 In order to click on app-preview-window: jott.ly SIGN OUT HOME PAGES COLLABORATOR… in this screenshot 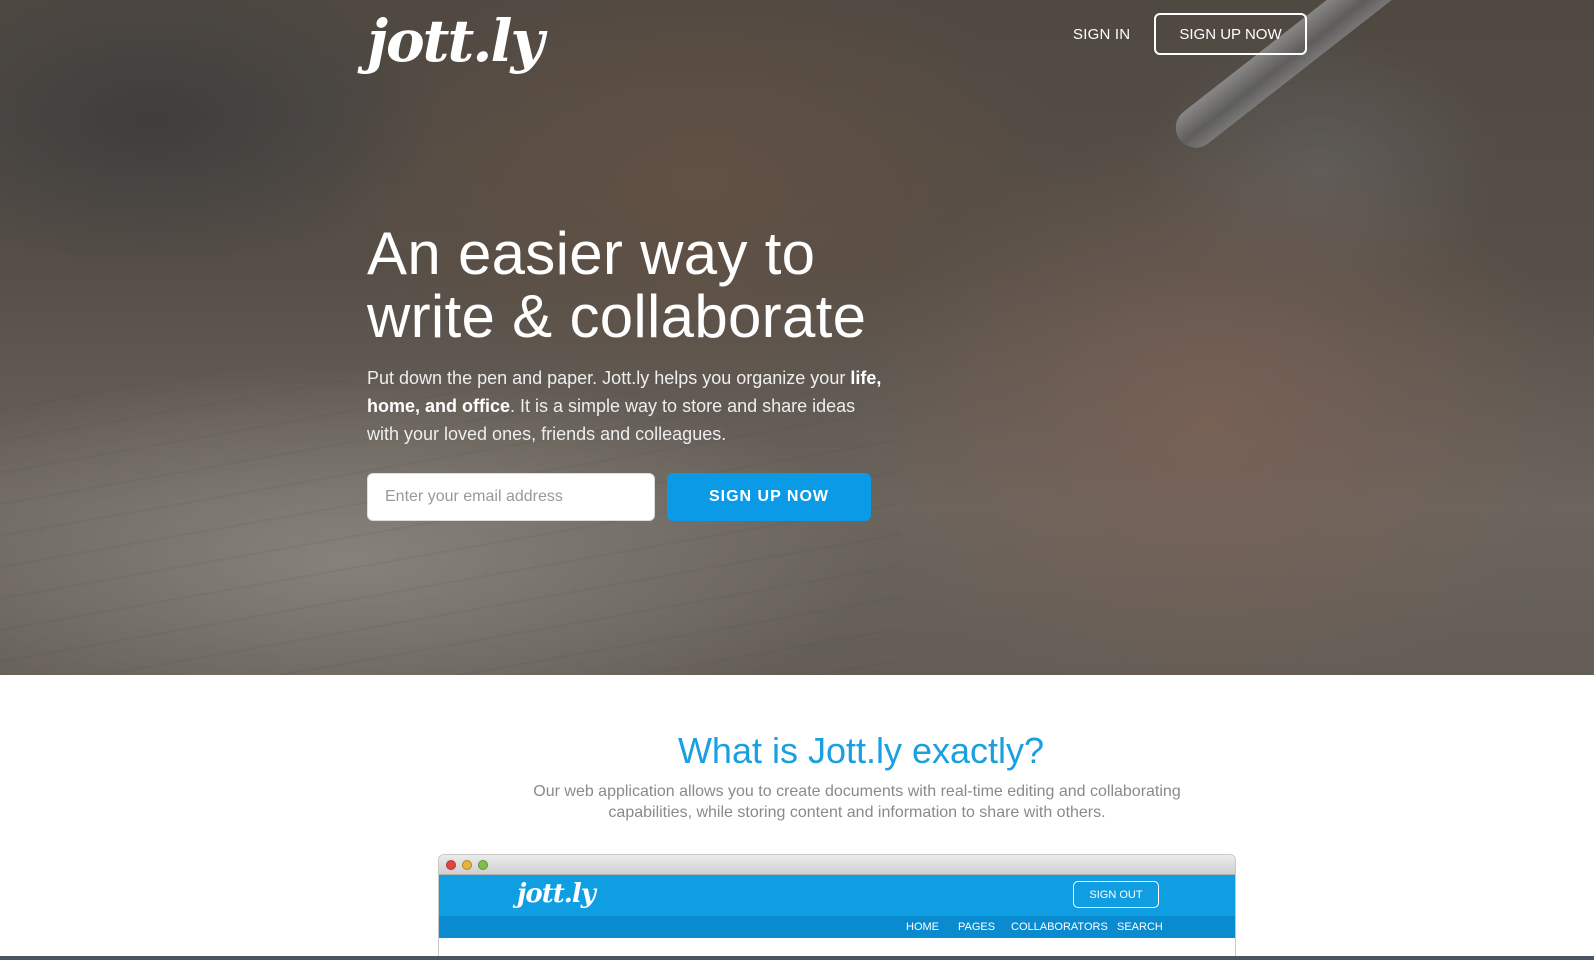, I will do `click(837, 907)`.